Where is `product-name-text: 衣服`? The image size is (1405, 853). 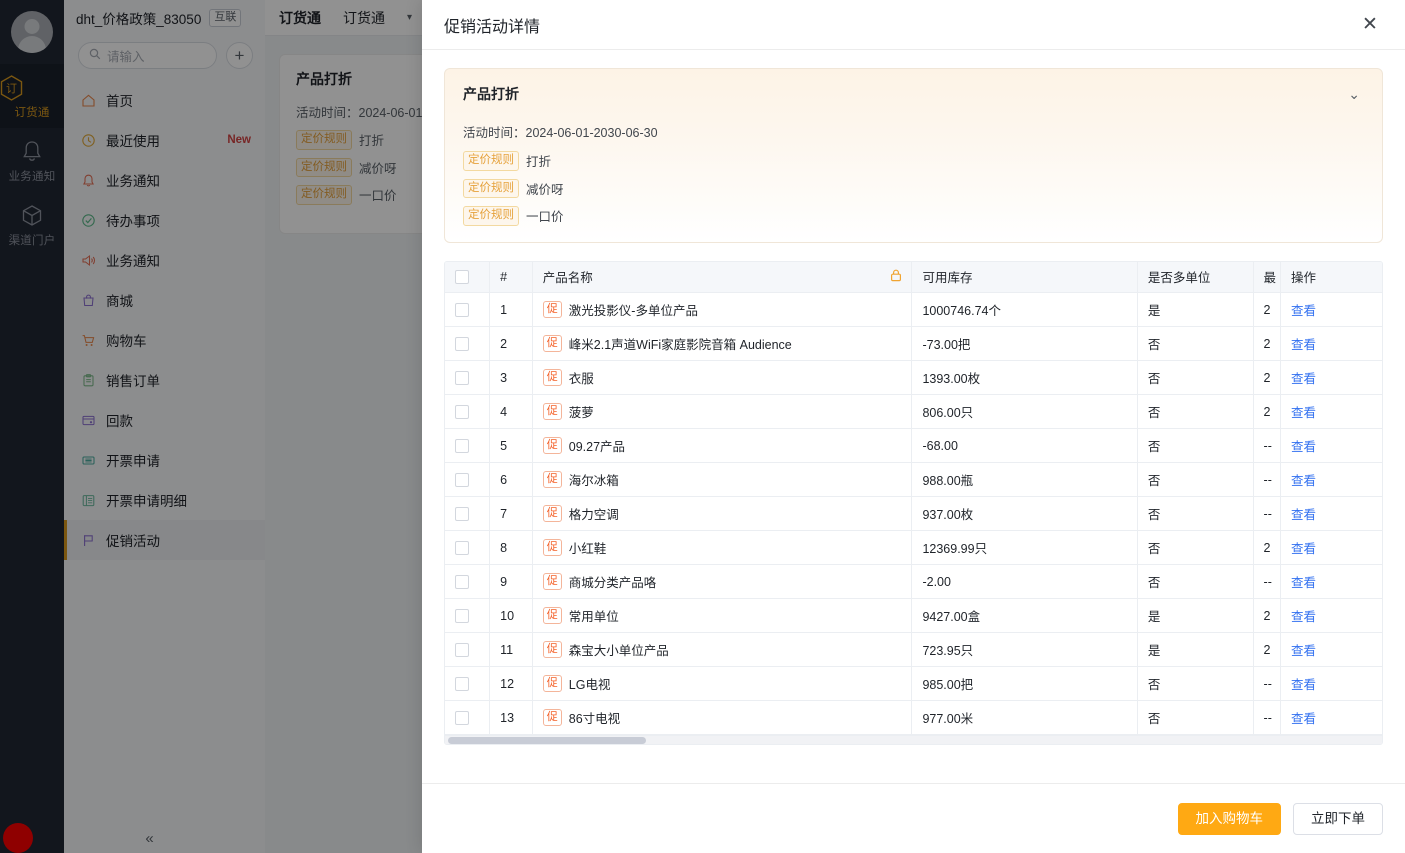
product-name-text: 衣服 is located at coordinates (581, 379).